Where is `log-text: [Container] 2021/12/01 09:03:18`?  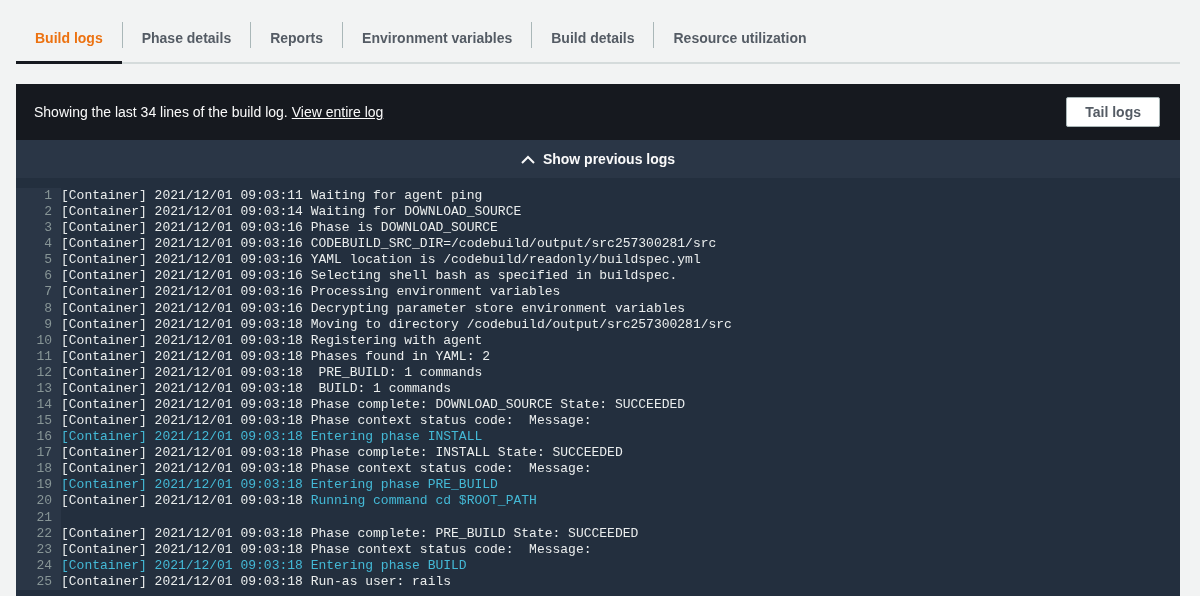 log-text: [Container] 2021/12/01 09:03:18 is located at coordinates (182, 501).